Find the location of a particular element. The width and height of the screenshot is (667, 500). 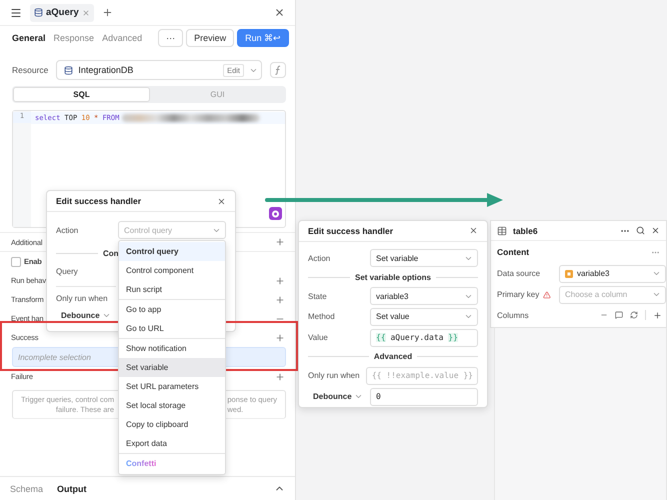

section-title: Set variable options is located at coordinates (393, 277).